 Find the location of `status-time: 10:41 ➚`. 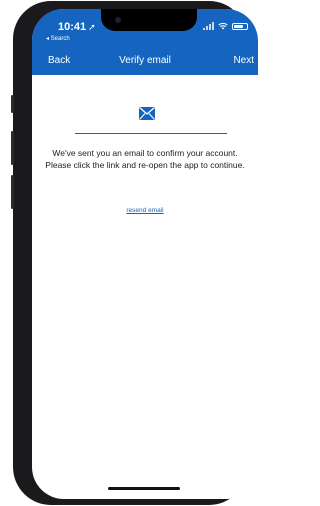

status-time: 10:41 ➚ is located at coordinates (77, 27).